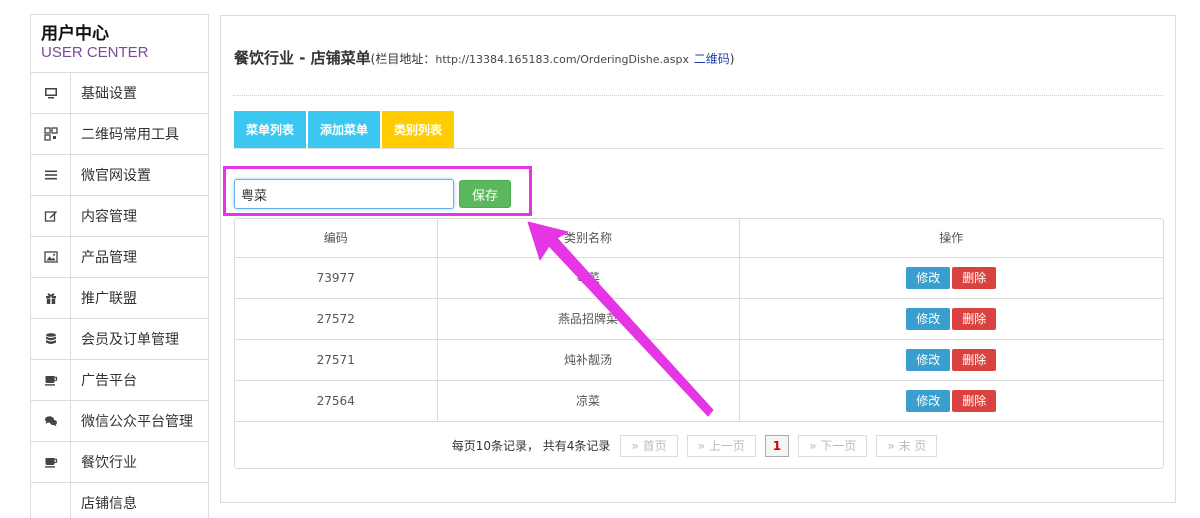 The image size is (1200, 518). What do you see at coordinates (270, 129) in the screenshot?
I see `tab-menu-list: 菜单列表` at bounding box center [270, 129].